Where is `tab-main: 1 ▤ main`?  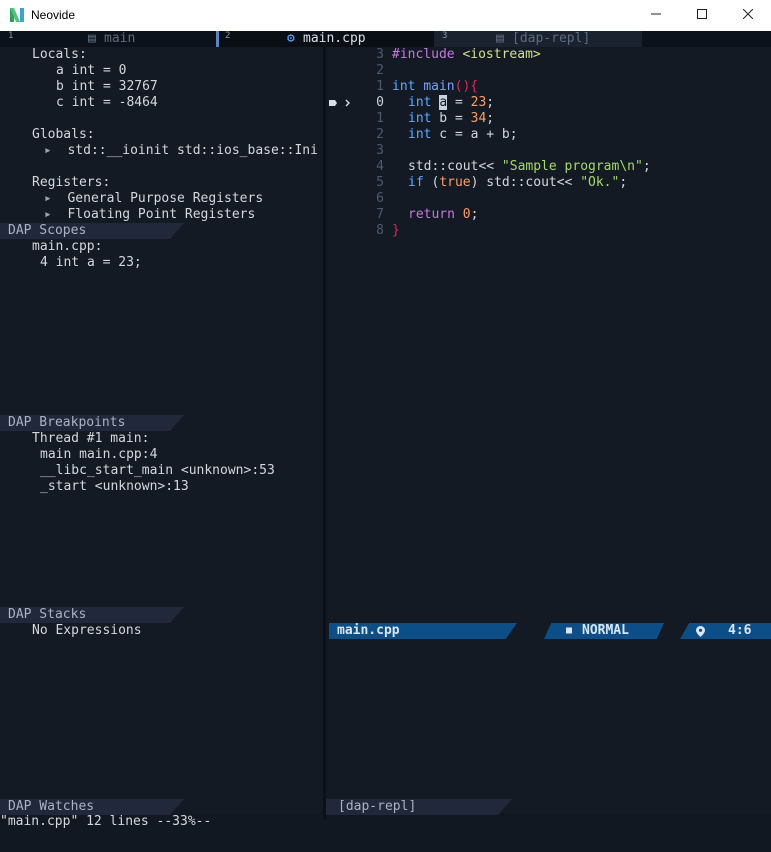
tab-main: 1 ▤ main is located at coordinates (108, 39).